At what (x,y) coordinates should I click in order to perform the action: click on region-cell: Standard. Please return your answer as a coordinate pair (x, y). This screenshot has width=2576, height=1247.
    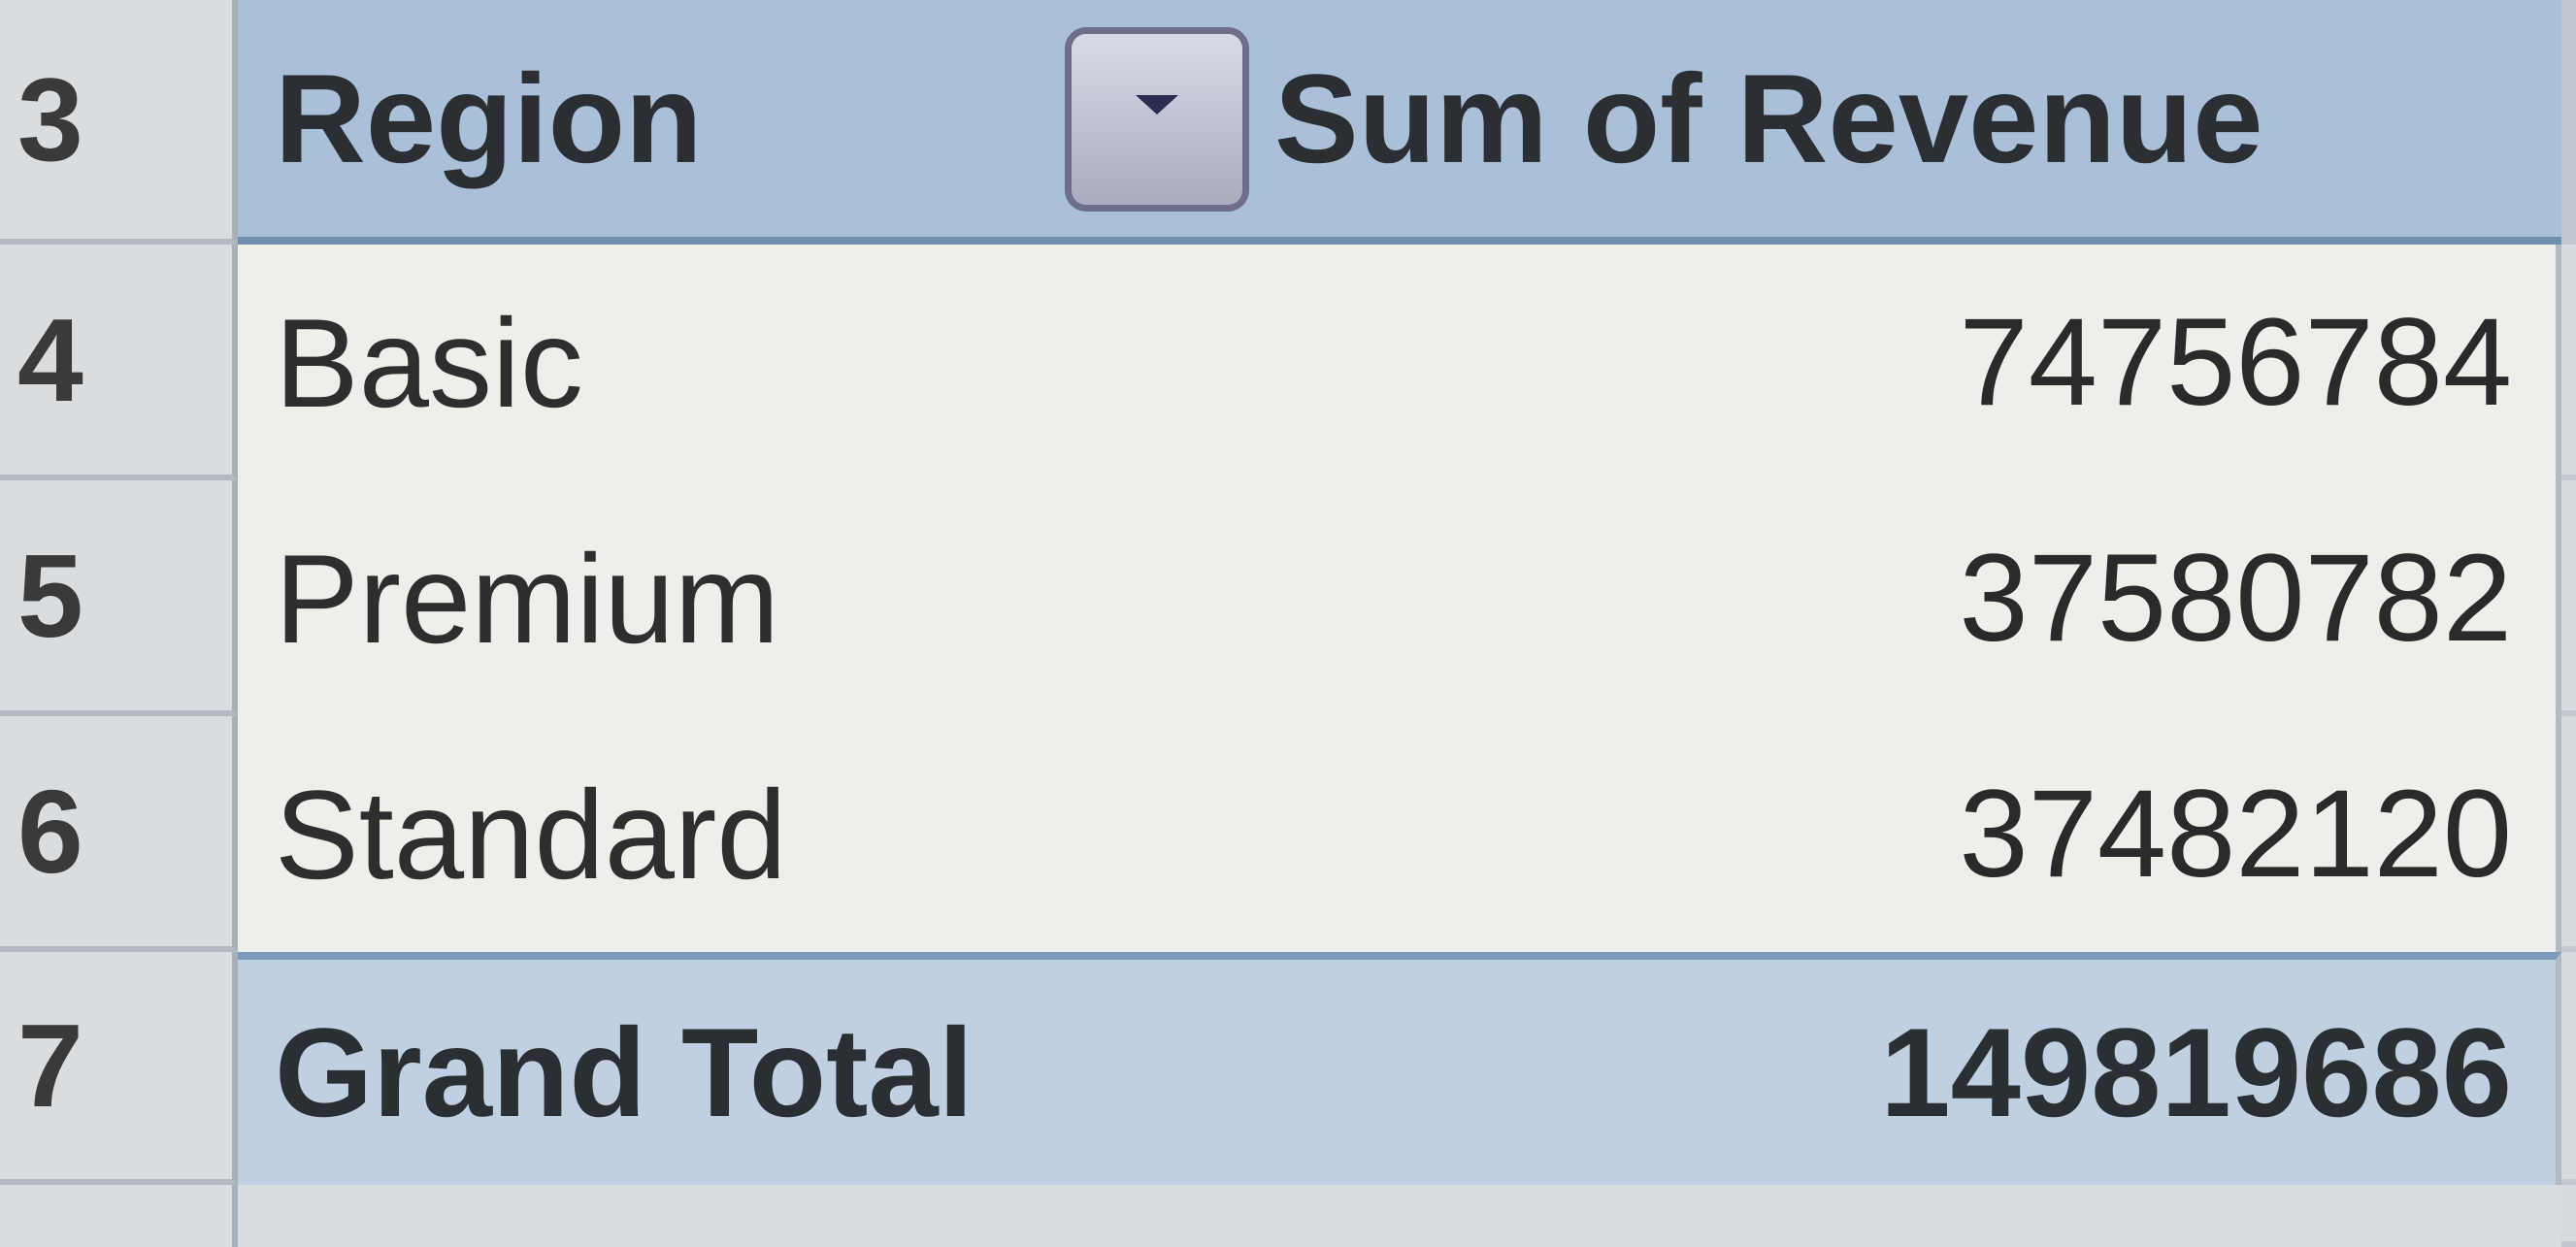
    Looking at the image, I should click on (747, 834).